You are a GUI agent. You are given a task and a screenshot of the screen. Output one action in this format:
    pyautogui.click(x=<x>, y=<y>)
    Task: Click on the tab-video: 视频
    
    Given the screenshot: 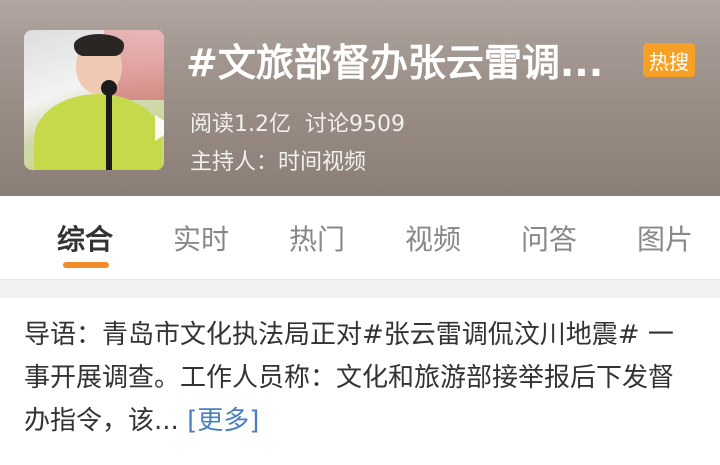 What is the action you would take?
    pyautogui.click(x=433, y=238)
    